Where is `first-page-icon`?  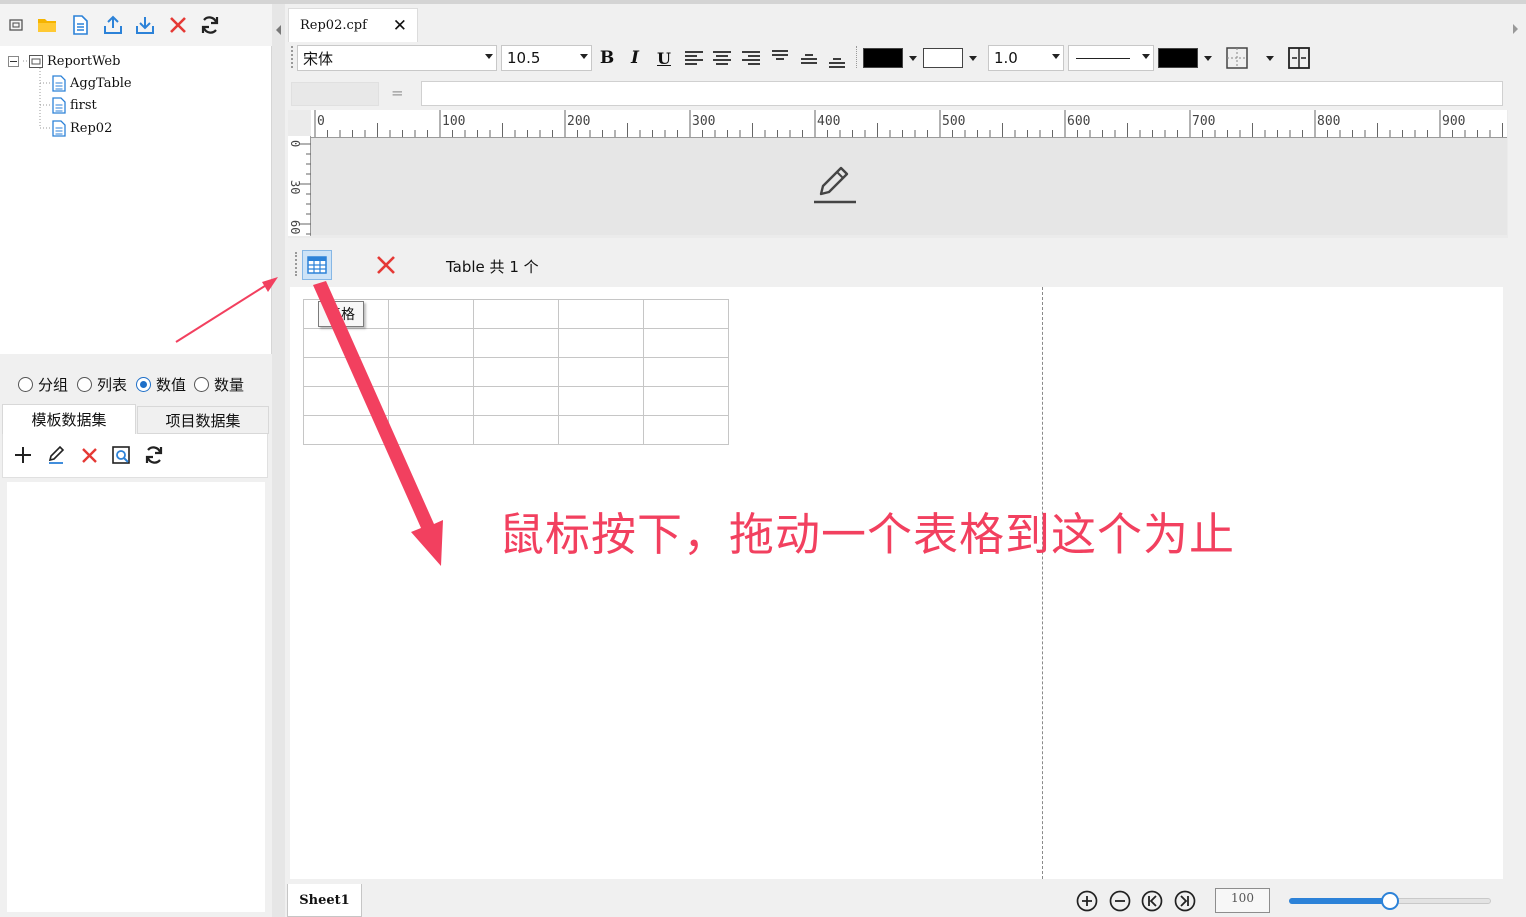
first-page-icon is located at coordinates (1152, 901).